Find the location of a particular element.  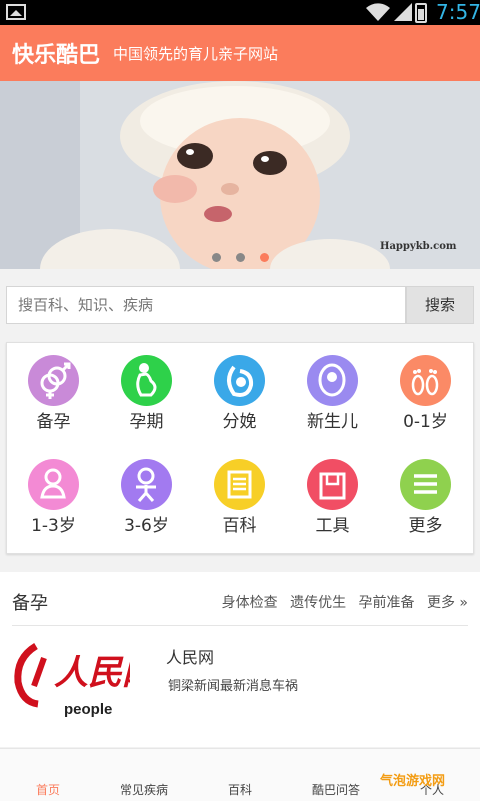

search-button: 搜索 is located at coordinates (440, 305).